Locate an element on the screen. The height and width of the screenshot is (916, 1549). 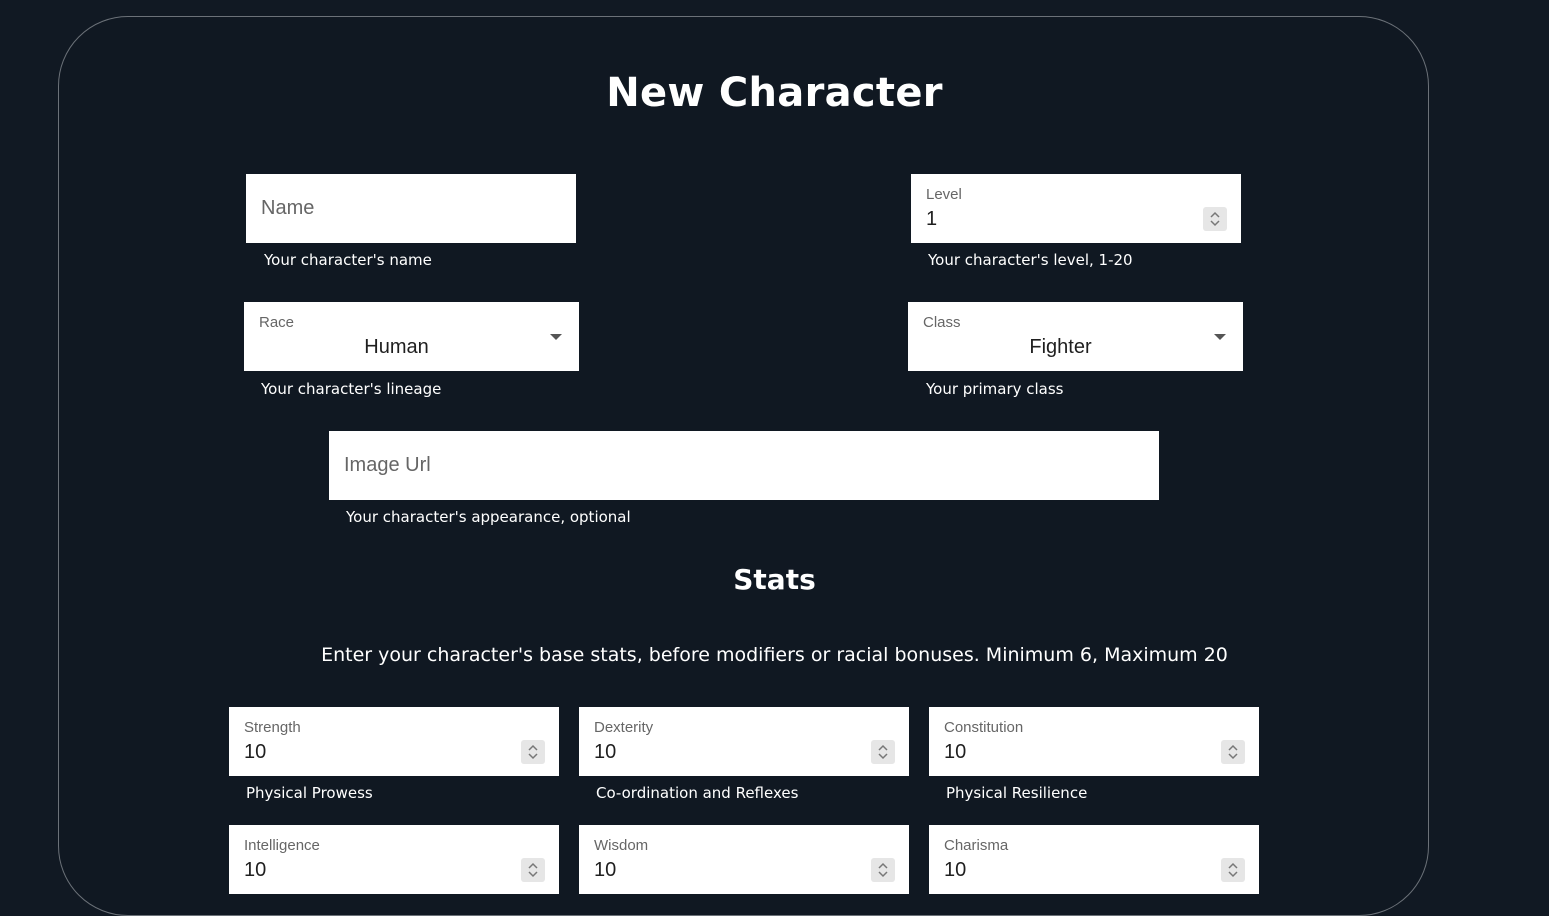
wisdom-label: Wisdom is located at coordinates (621, 845).